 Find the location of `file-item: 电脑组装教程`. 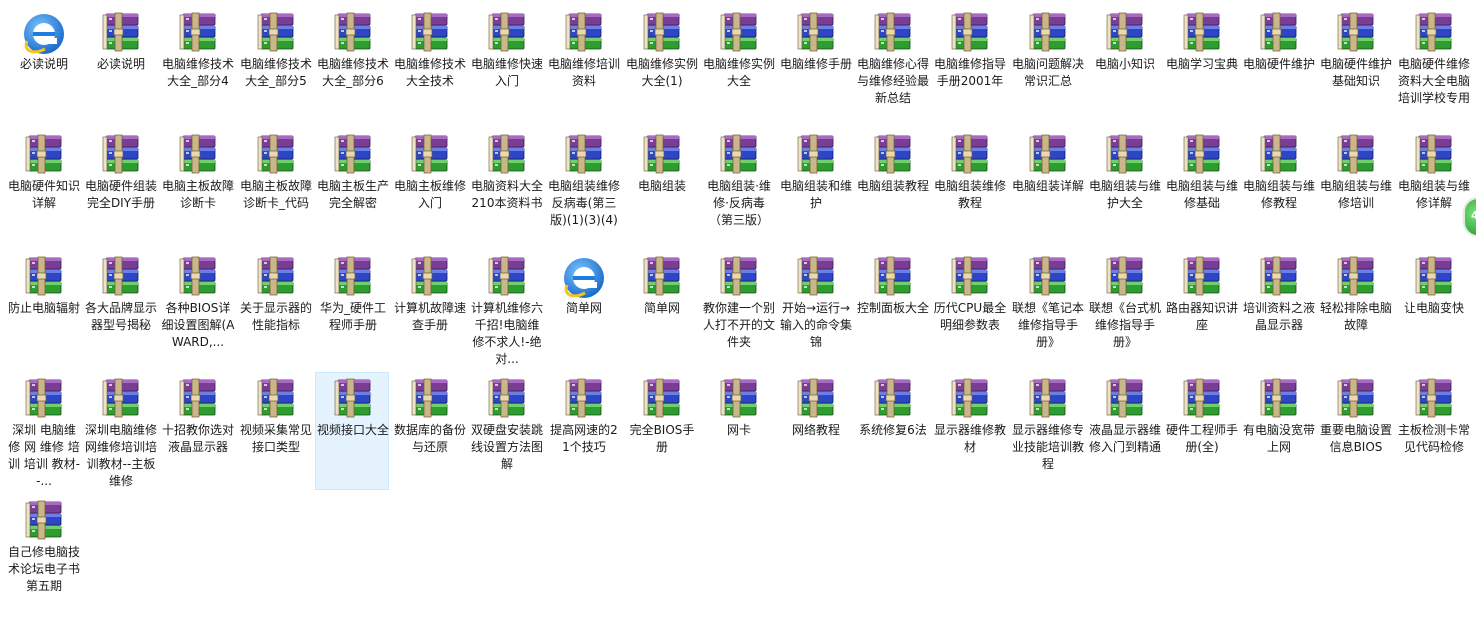

file-item: 电脑组装教程 is located at coordinates (892, 187).